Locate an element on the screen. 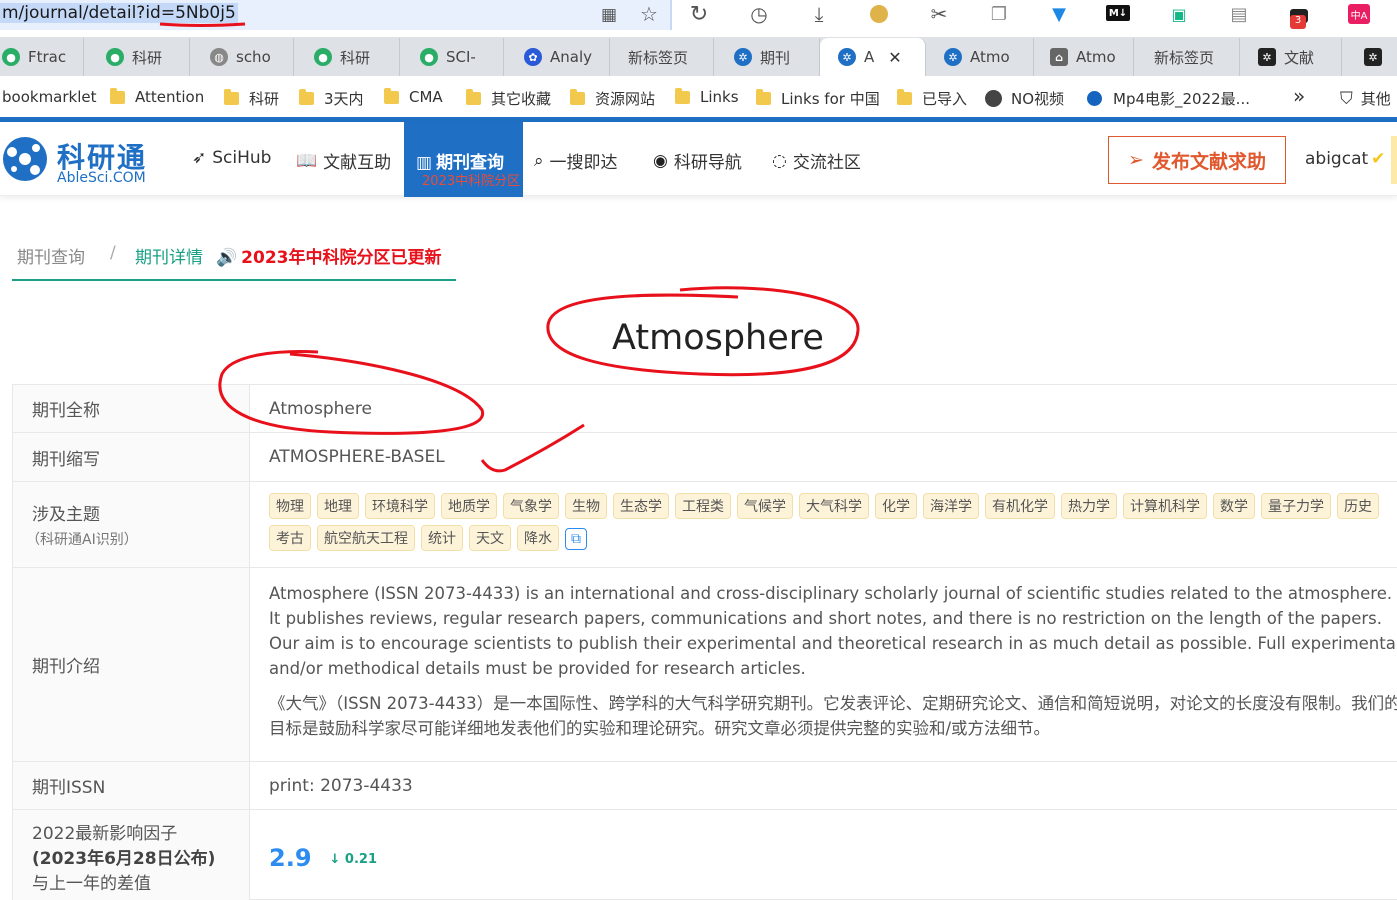 The image size is (1397, 900). url-underline-annotation is located at coordinates (202, 24).